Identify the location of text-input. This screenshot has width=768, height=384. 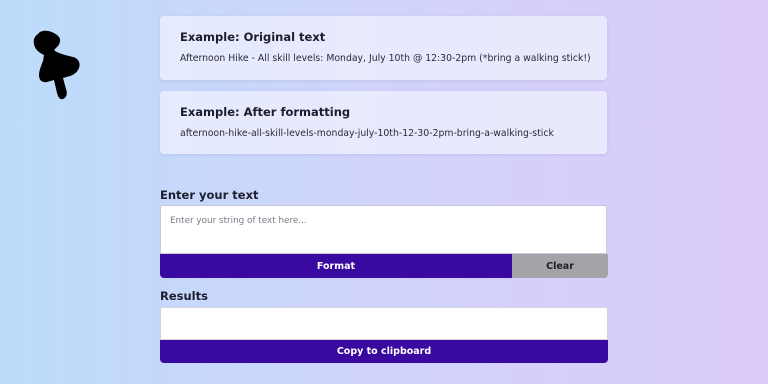
(383, 229).